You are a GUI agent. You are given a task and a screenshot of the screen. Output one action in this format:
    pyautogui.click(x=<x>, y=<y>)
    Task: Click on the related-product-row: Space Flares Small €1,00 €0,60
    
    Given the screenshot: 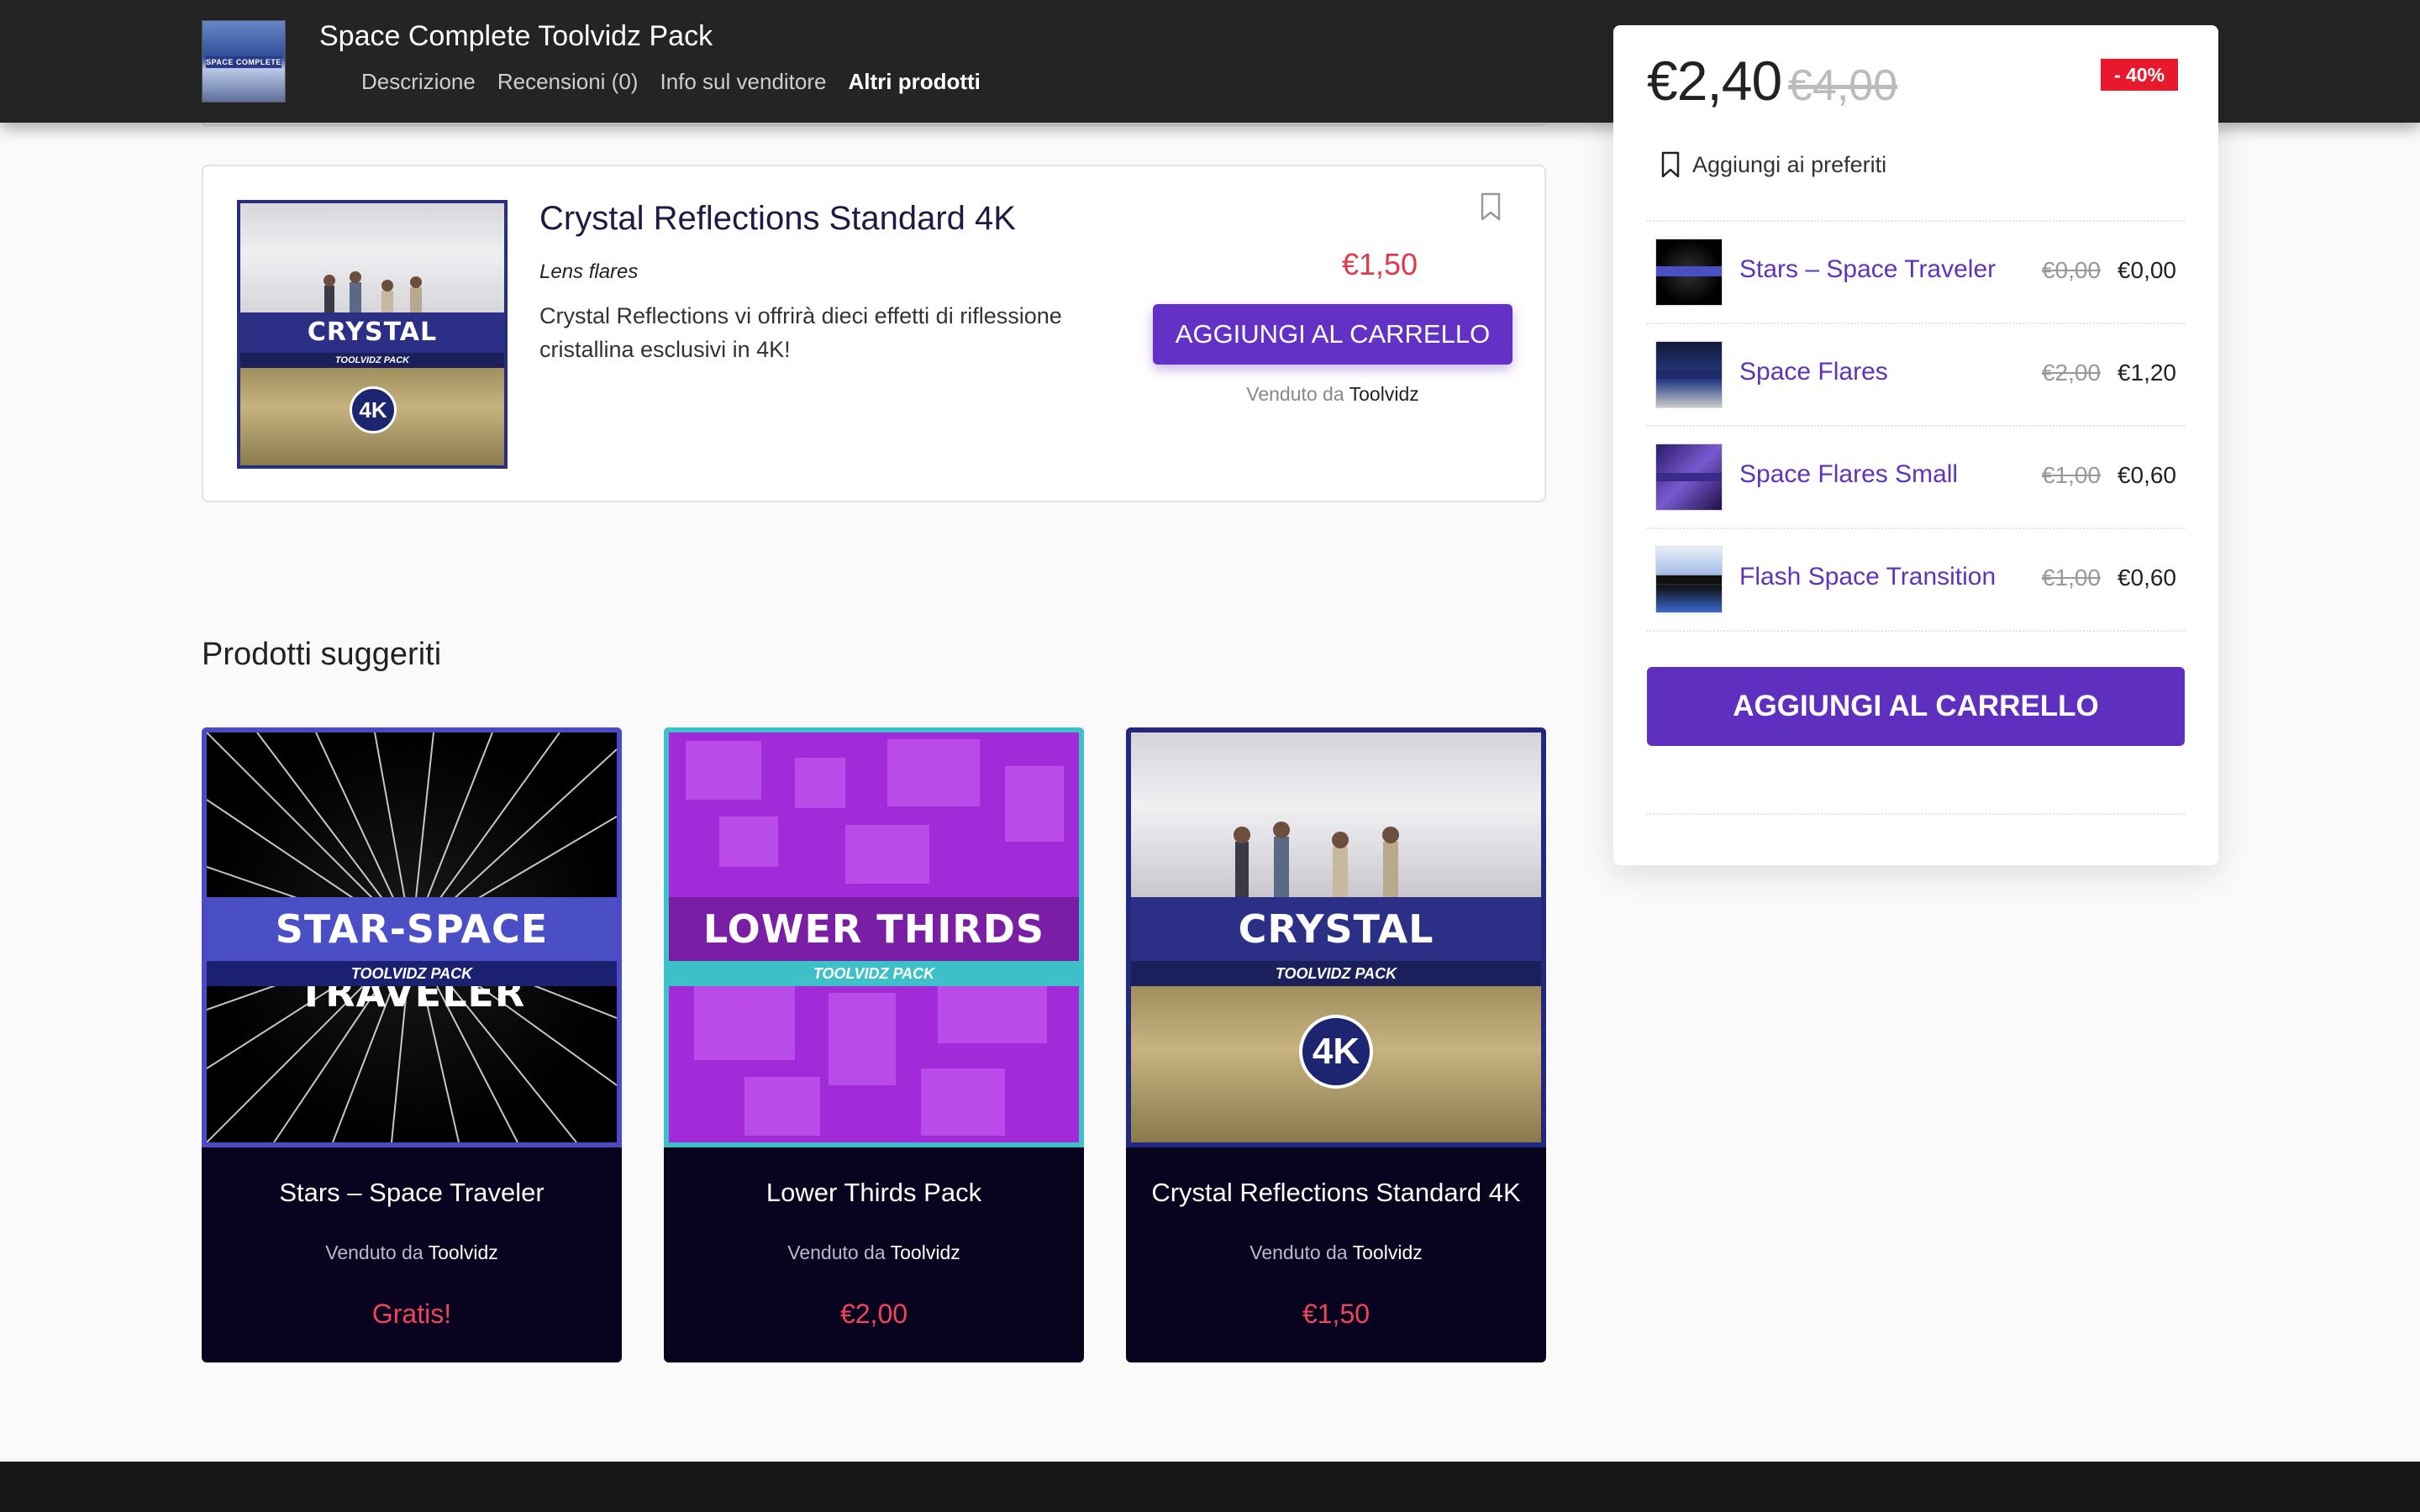 What is the action you would take?
    pyautogui.click(x=1916, y=477)
    